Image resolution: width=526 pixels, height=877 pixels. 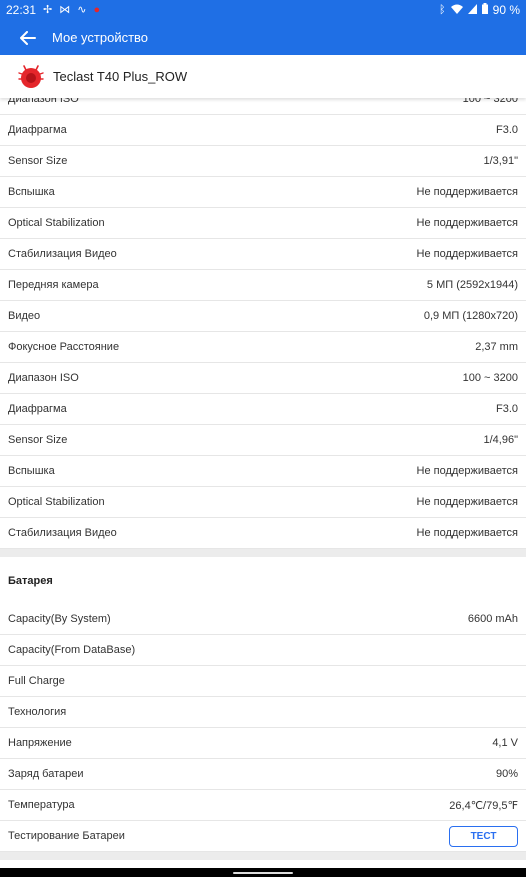 What do you see at coordinates (442, 9) in the screenshot?
I see `bluetooth-icon: ᛒ` at bounding box center [442, 9].